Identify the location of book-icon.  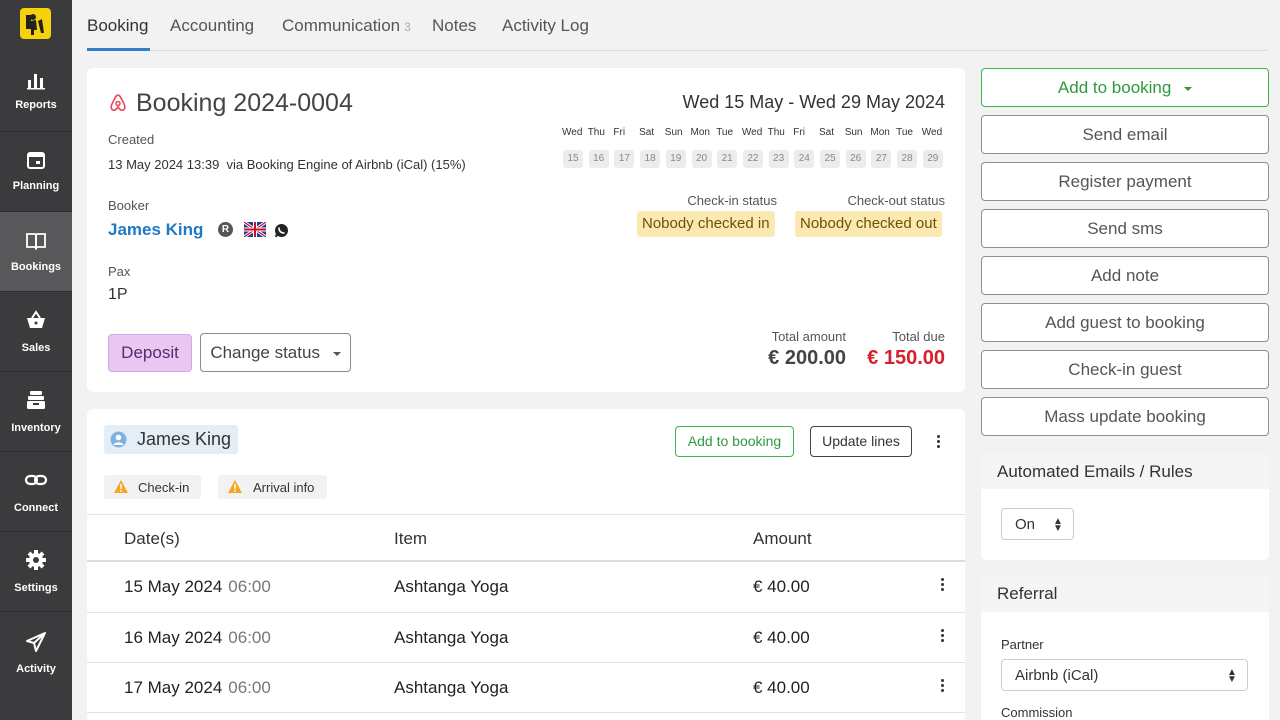
(36, 240).